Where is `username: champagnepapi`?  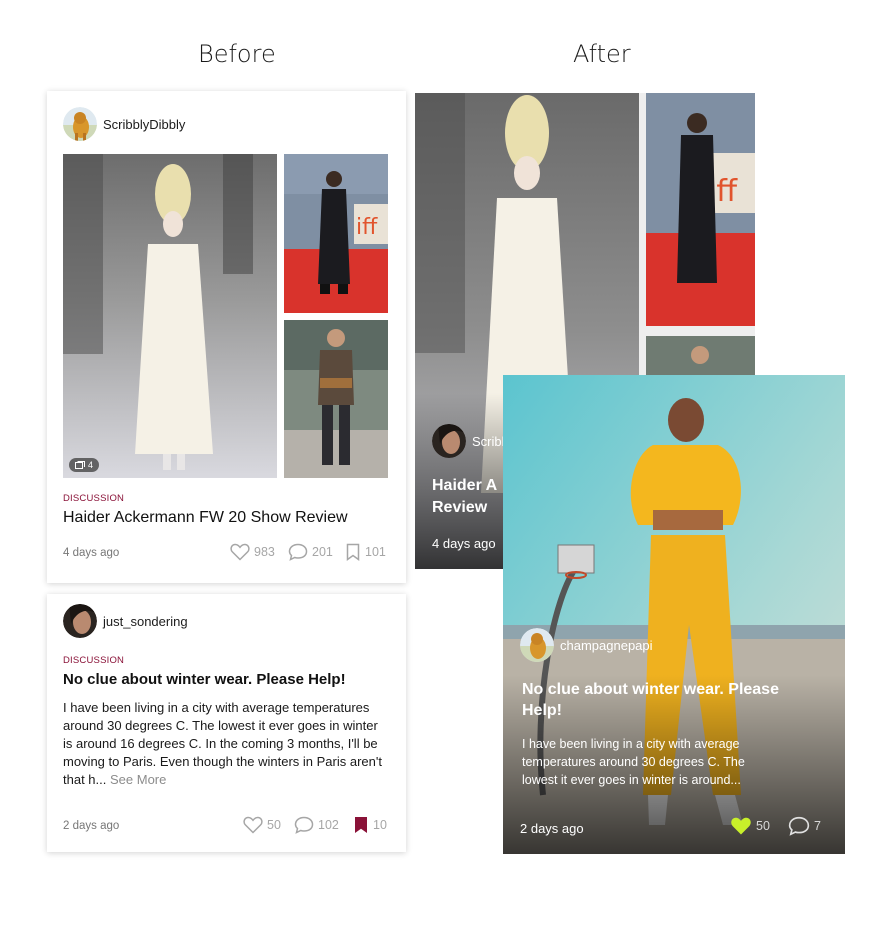
username: champagnepapi is located at coordinates (606, 645).